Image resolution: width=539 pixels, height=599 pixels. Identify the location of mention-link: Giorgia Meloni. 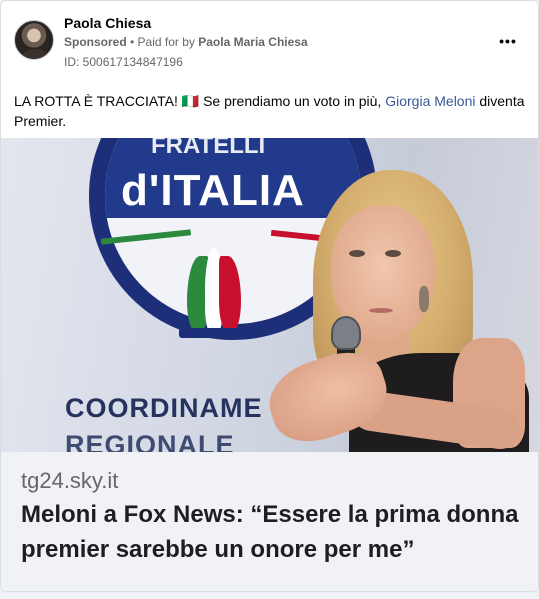
(430, 101).